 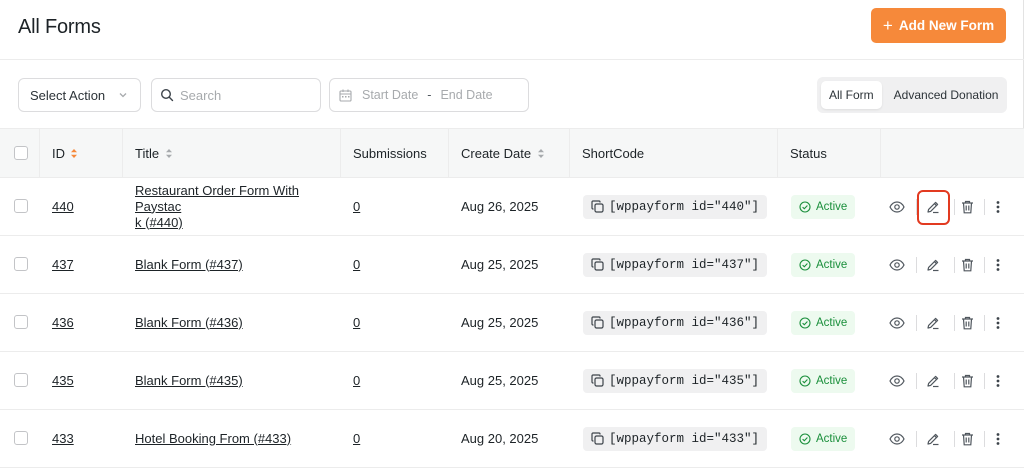 What do you see at coordinates (851, 95) in the screenshot?
I see `tab-all-form: All Form` at bounding box center [851, 95].